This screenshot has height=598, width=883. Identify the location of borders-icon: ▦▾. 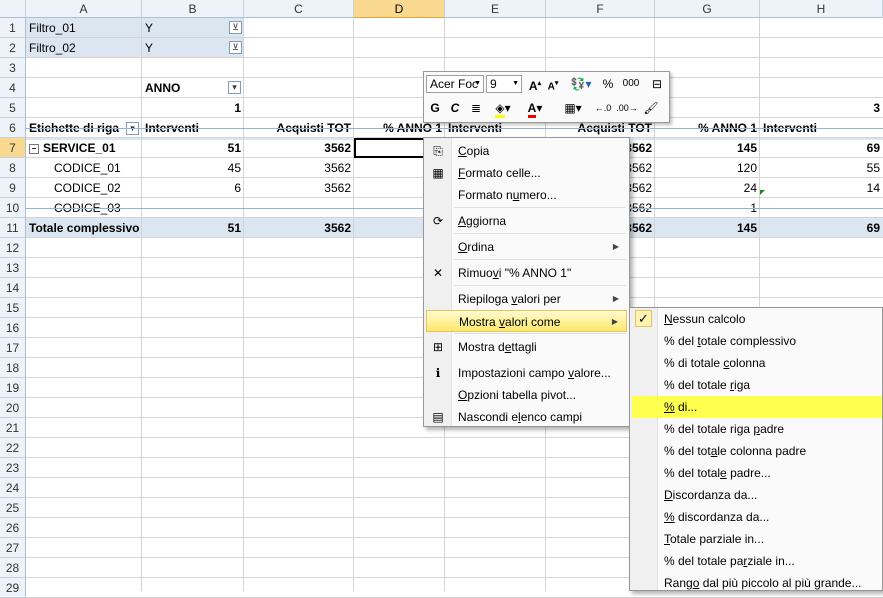
(573, 108).